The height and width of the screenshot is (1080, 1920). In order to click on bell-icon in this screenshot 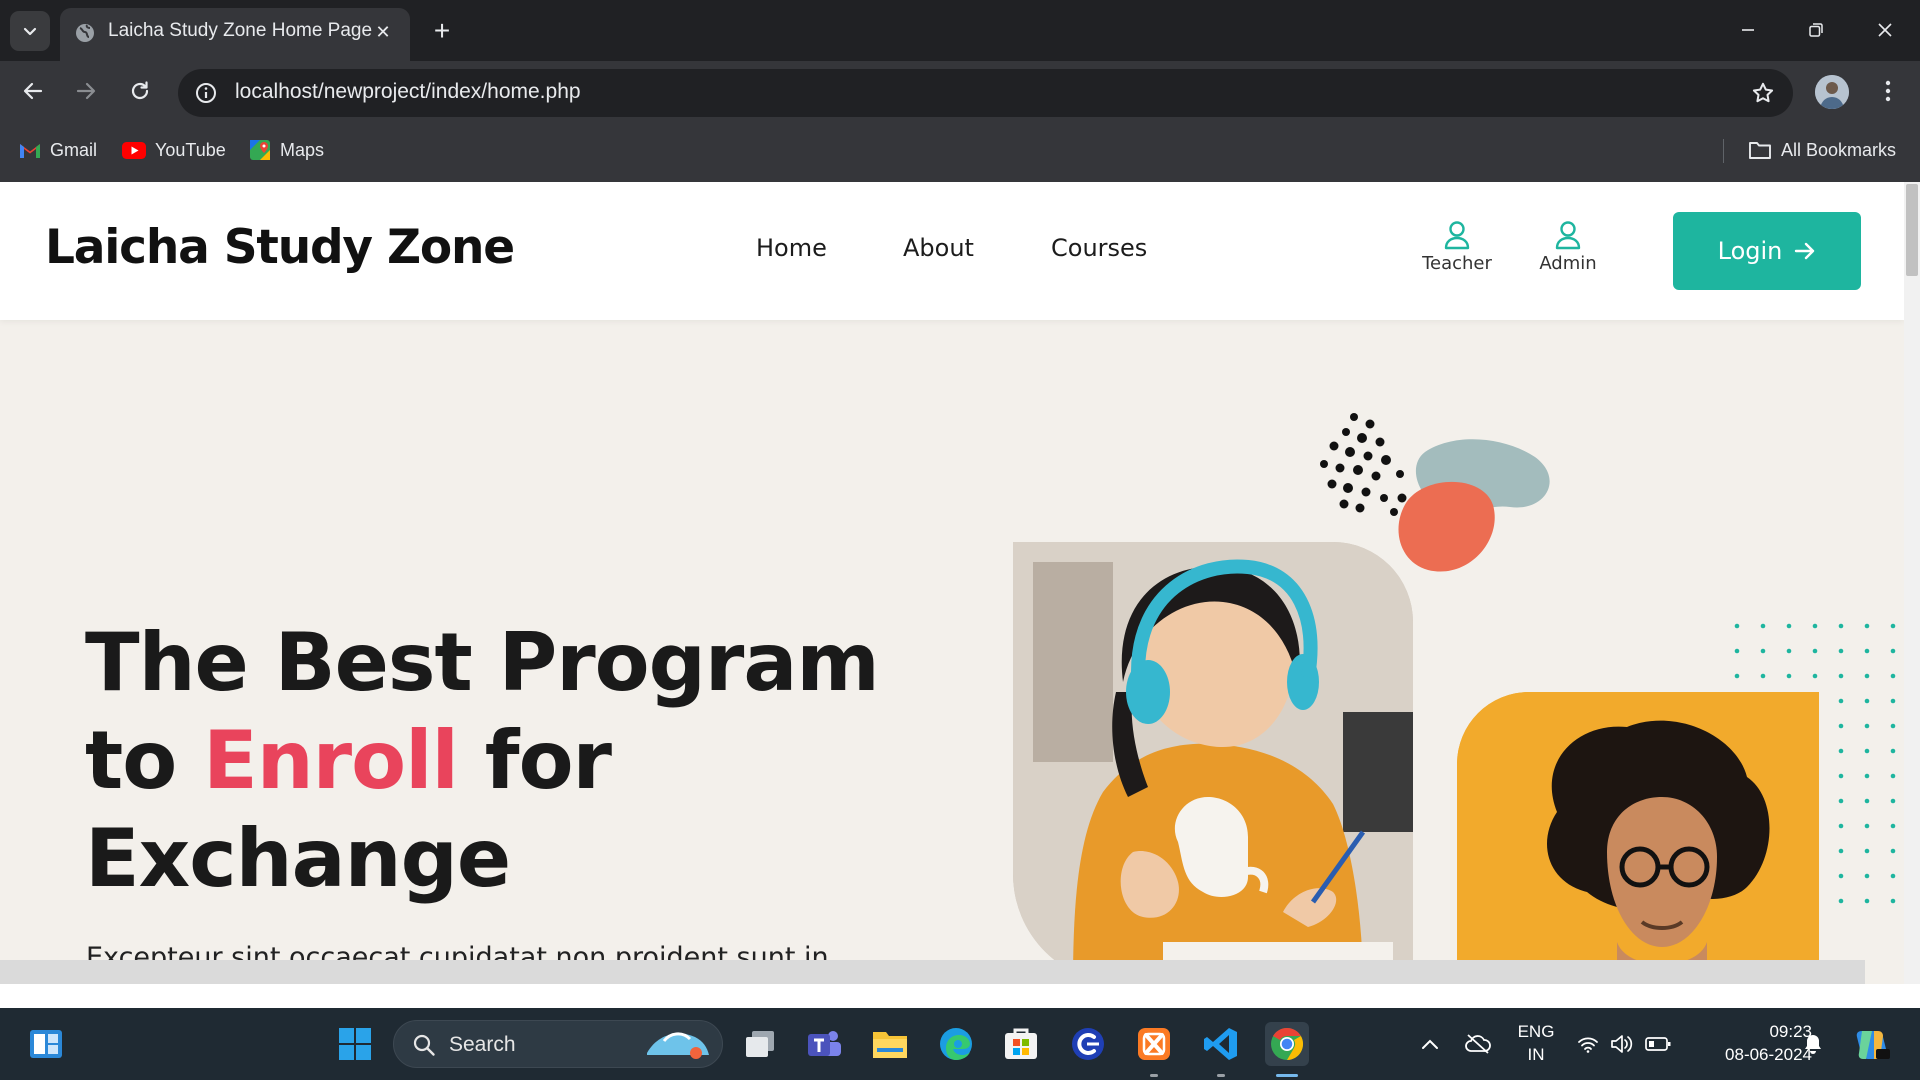, I will do `click(1813, 1044)`.